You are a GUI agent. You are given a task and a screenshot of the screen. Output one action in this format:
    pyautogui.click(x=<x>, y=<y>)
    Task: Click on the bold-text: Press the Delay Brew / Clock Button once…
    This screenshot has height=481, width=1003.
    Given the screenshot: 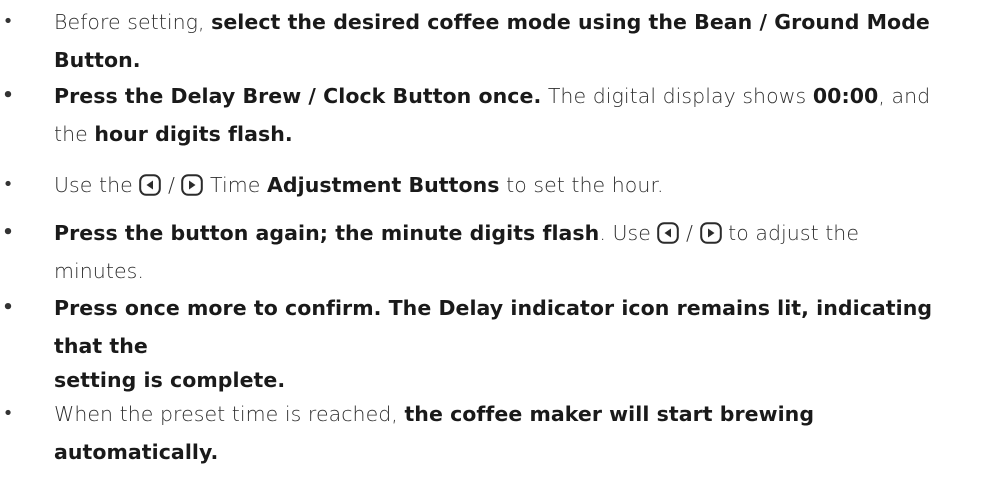 What is the action you would take?
    pyautogui.click(x=298, y=96)
    